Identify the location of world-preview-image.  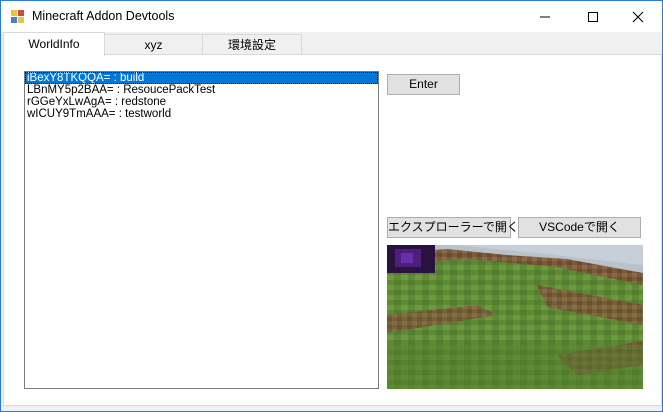
(515, 317).